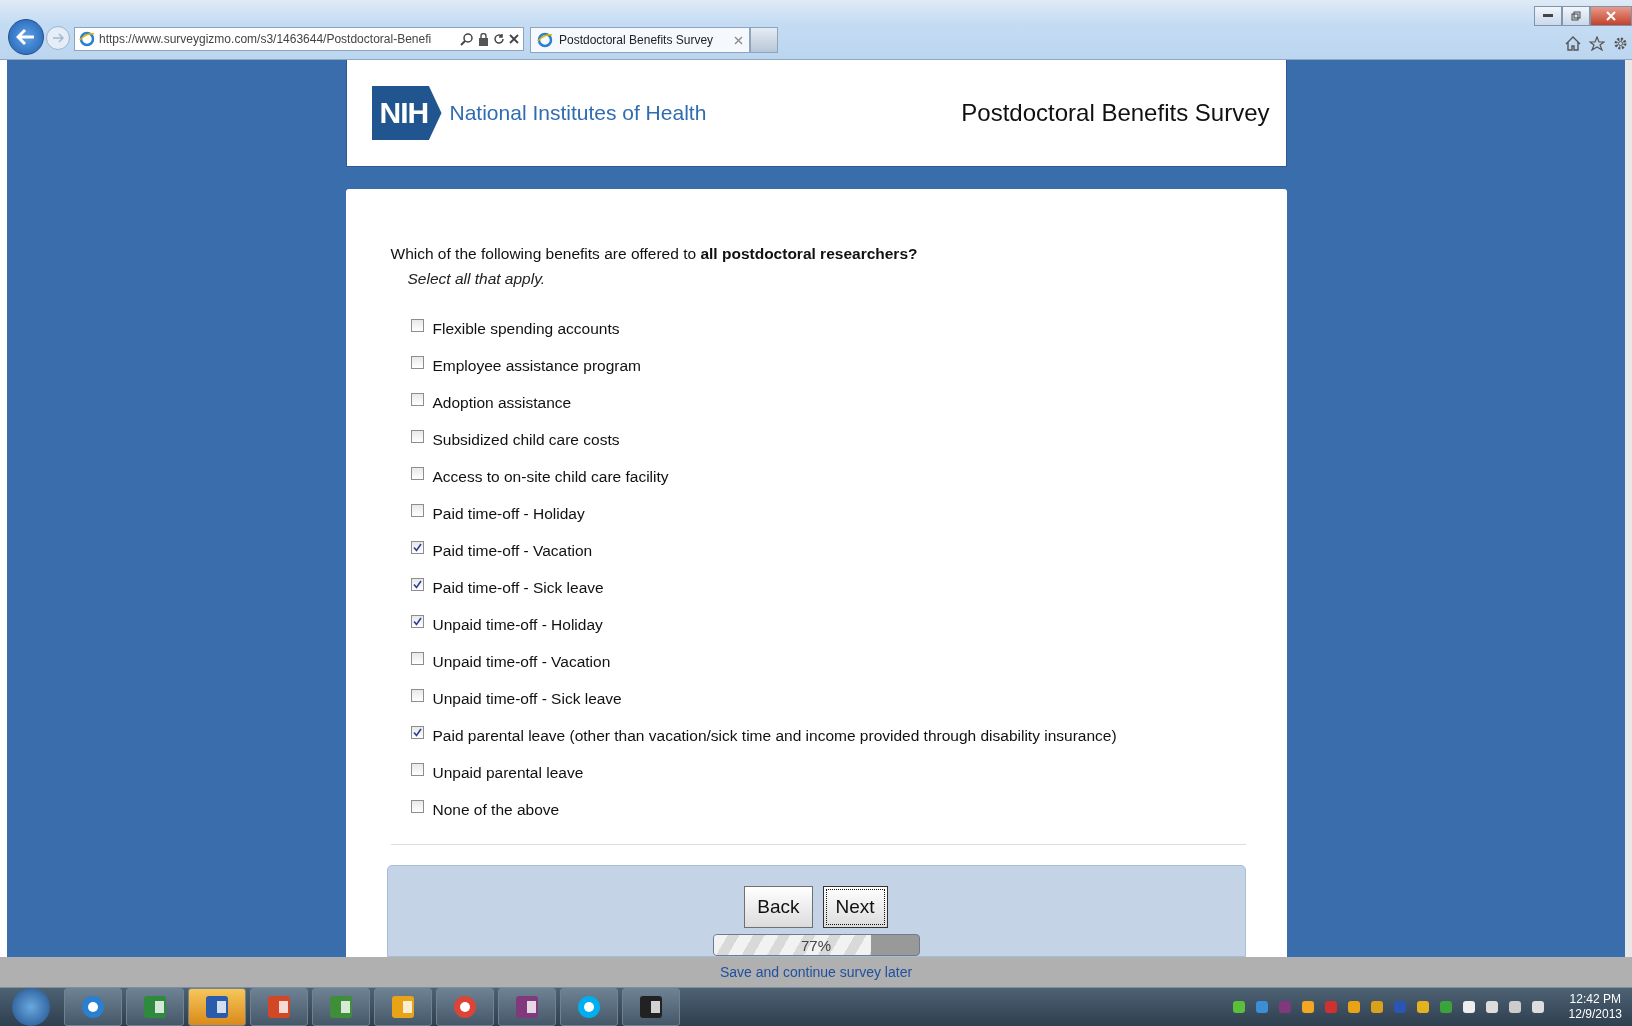  I want to click on option-label: Unpaid time-off - Holiday, so click(517, 624).